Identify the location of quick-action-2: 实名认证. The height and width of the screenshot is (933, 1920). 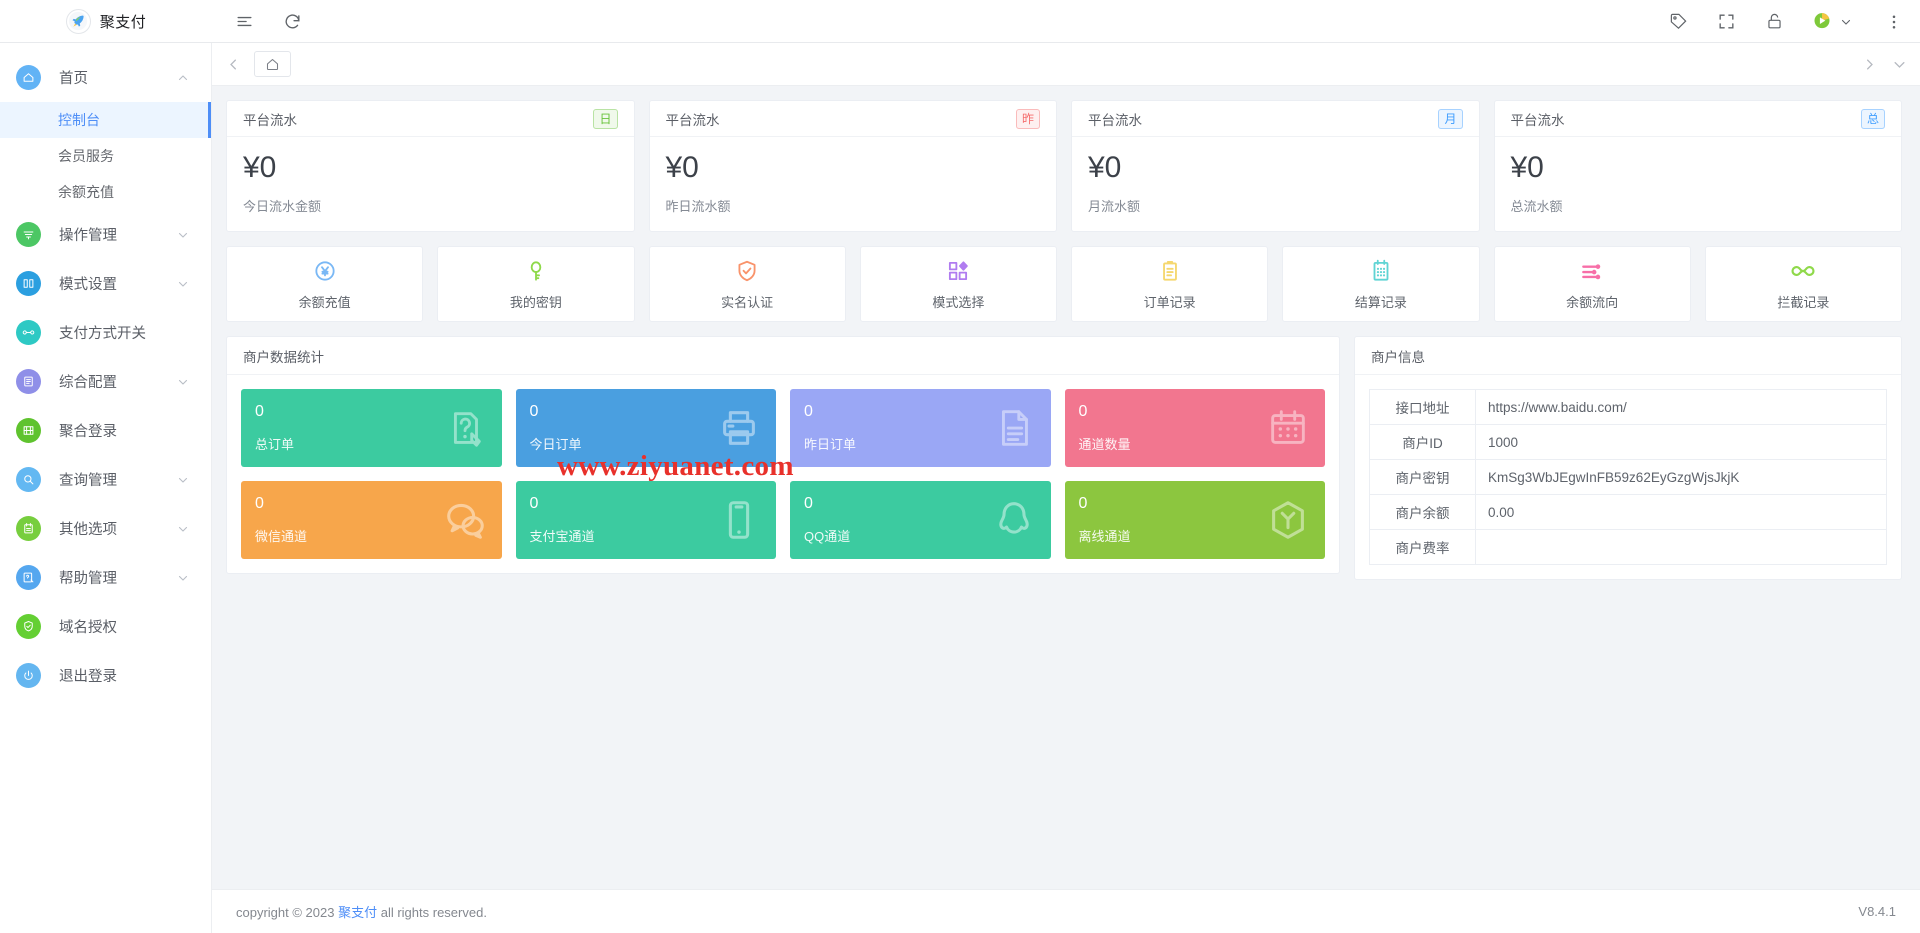
(747, 284).